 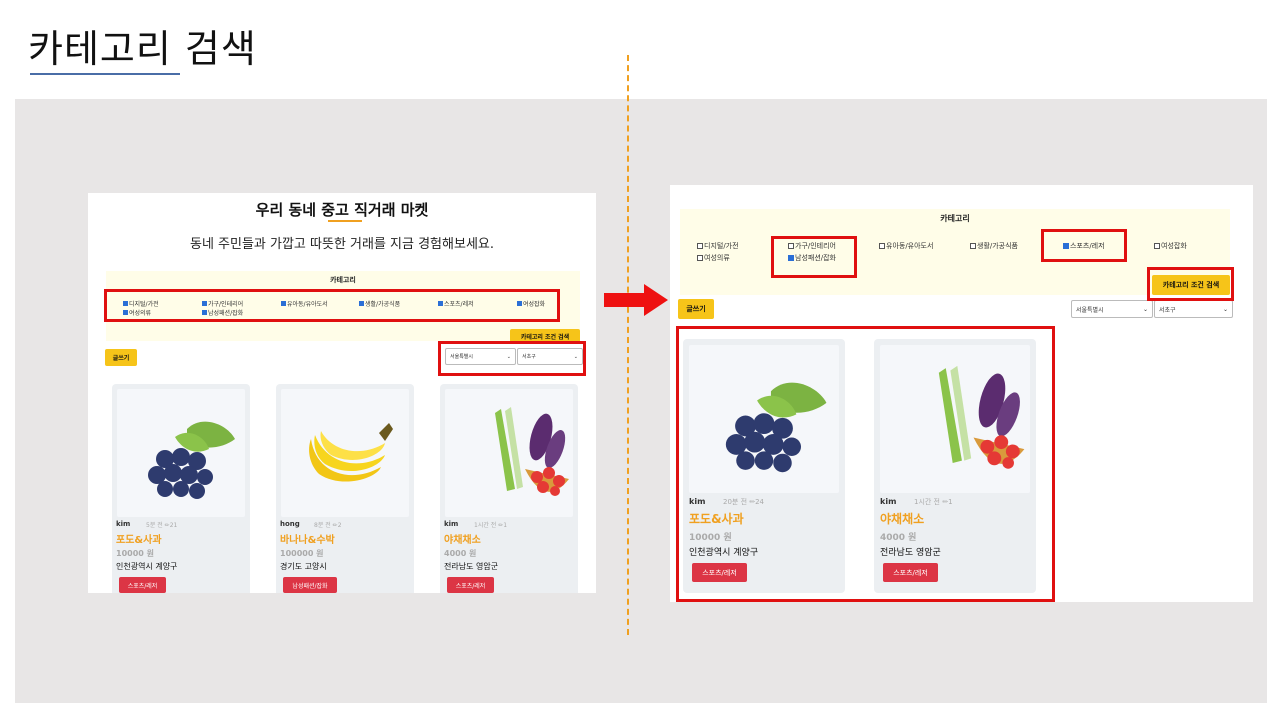 I want to click on product-location: 인천광역시 계양구, so click(x=147, y=566).